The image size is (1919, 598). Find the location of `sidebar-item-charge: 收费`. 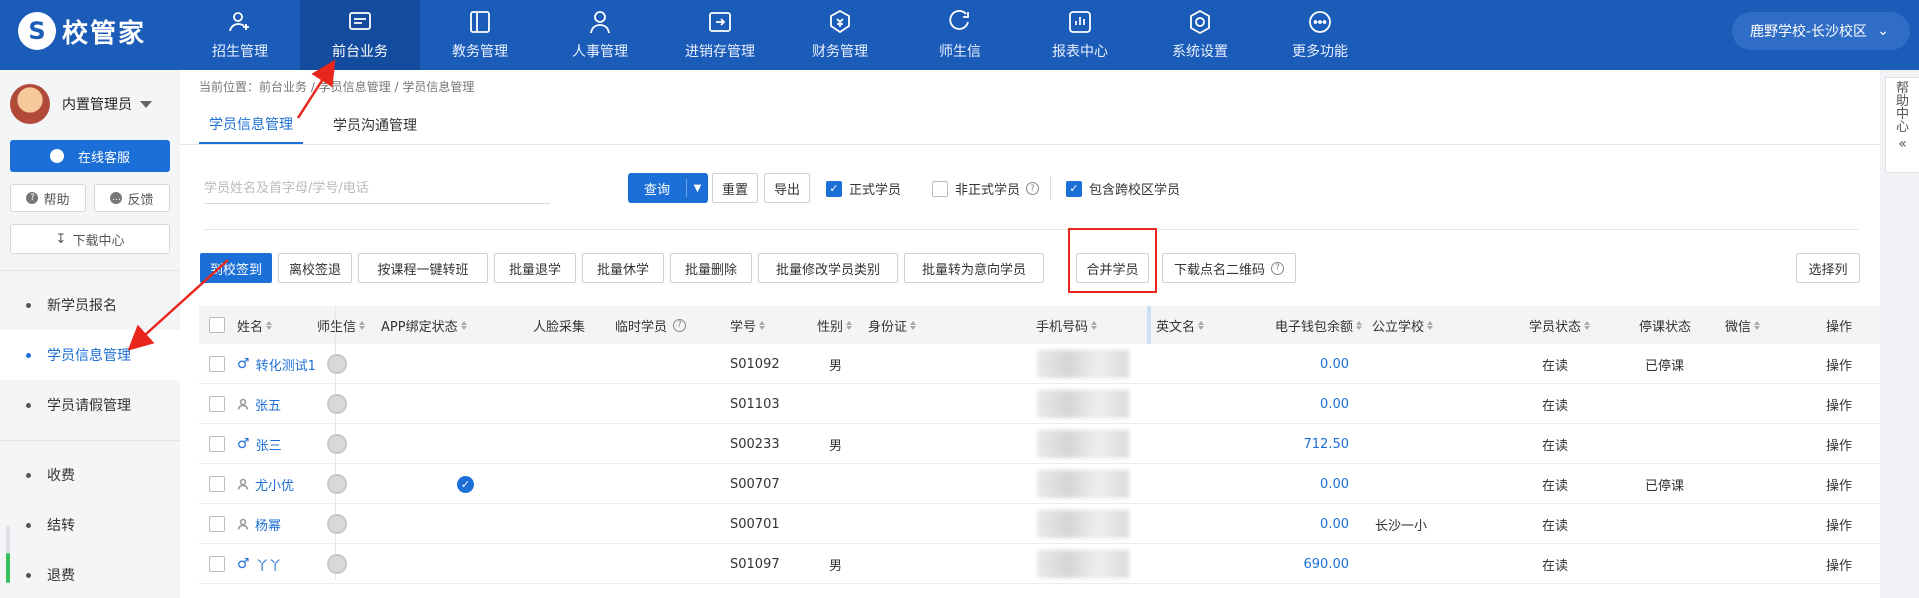

sidebar-item-charge: 收费 is located at coordinates (90, 475).